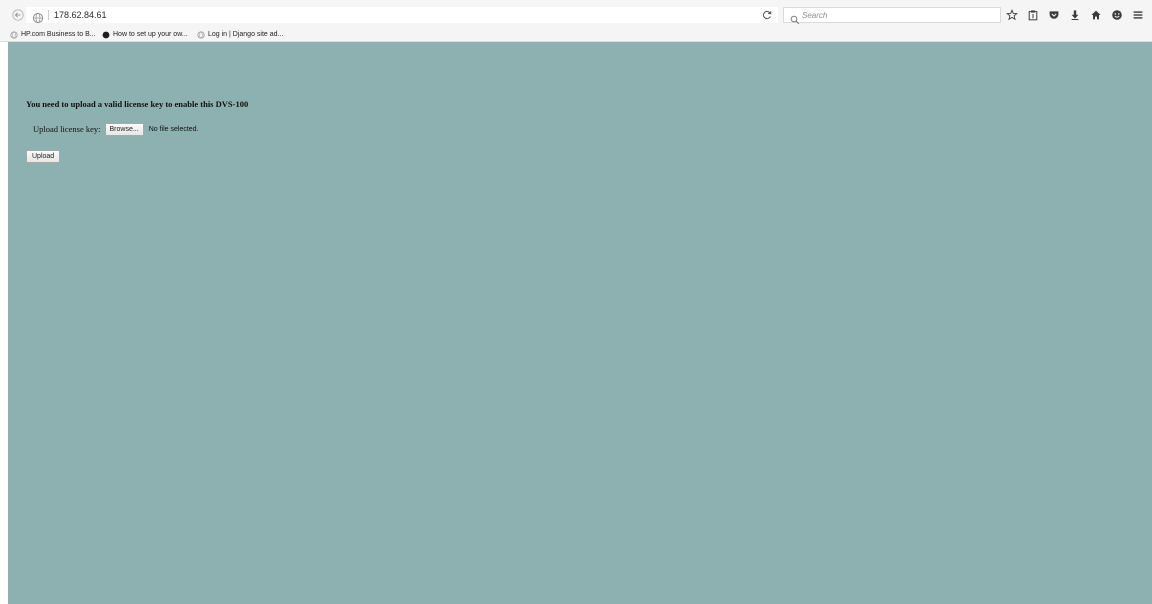 This screenshot has height=604, width=1152. I want to click on toolbar-icons, so click(1072, 15).